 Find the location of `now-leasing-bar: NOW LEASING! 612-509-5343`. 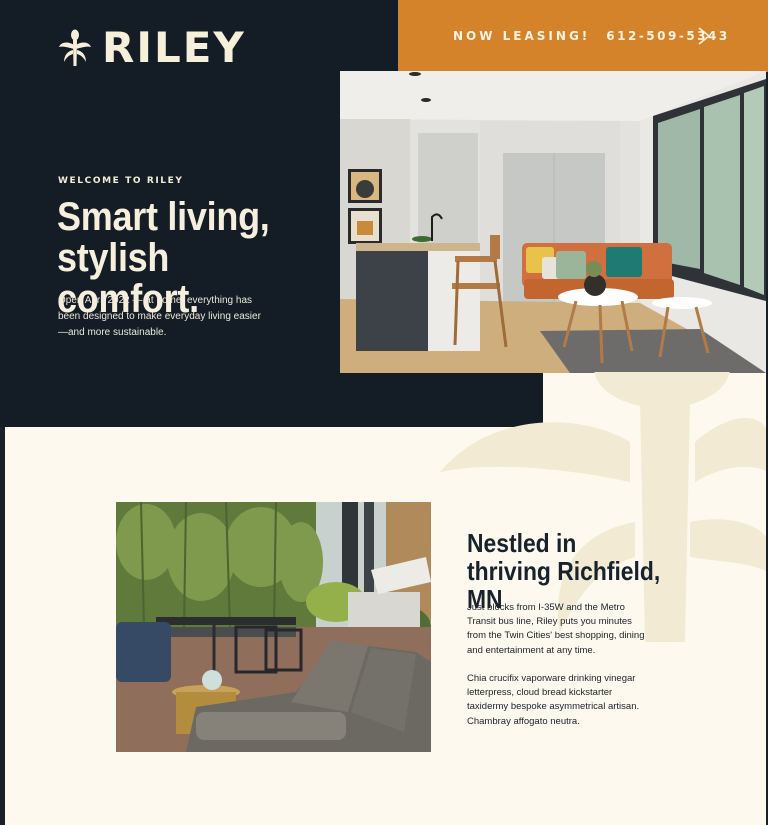

now-leasing-bar: NOW LEASING! 612-509-5343 is located at coordinates (583, 36).